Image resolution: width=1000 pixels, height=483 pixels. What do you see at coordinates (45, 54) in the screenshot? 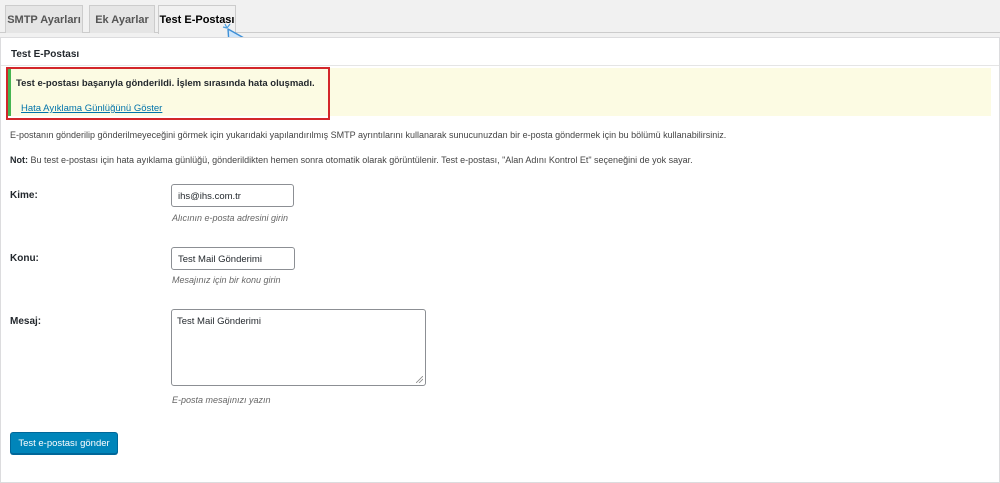
I see `panel-title: Test E-Postası` at bounding box center [45, 54].